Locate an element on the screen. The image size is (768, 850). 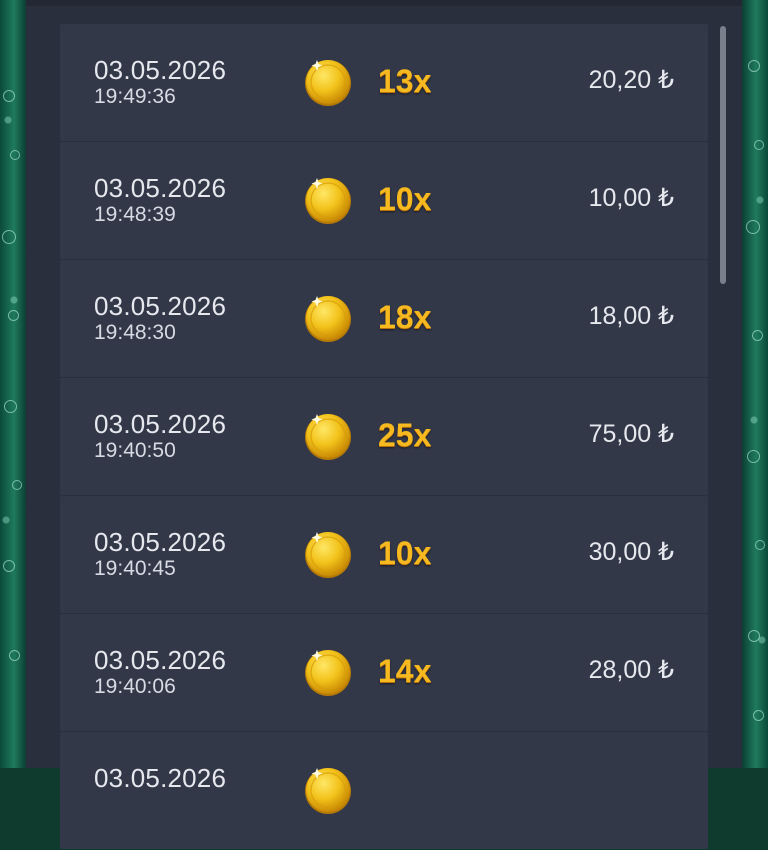
row-amount: 18,00 ₺ is located at coordinates (631, 316).